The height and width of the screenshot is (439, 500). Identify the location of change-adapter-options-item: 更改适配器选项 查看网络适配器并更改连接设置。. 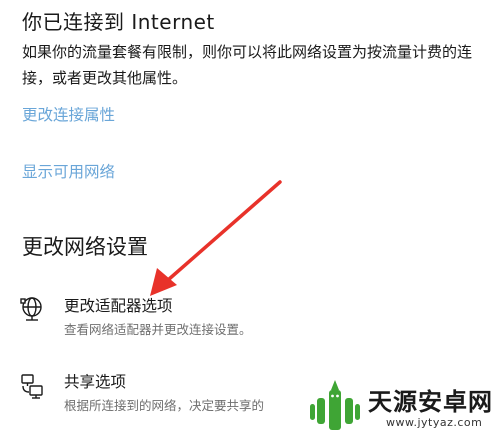
(170, 319).